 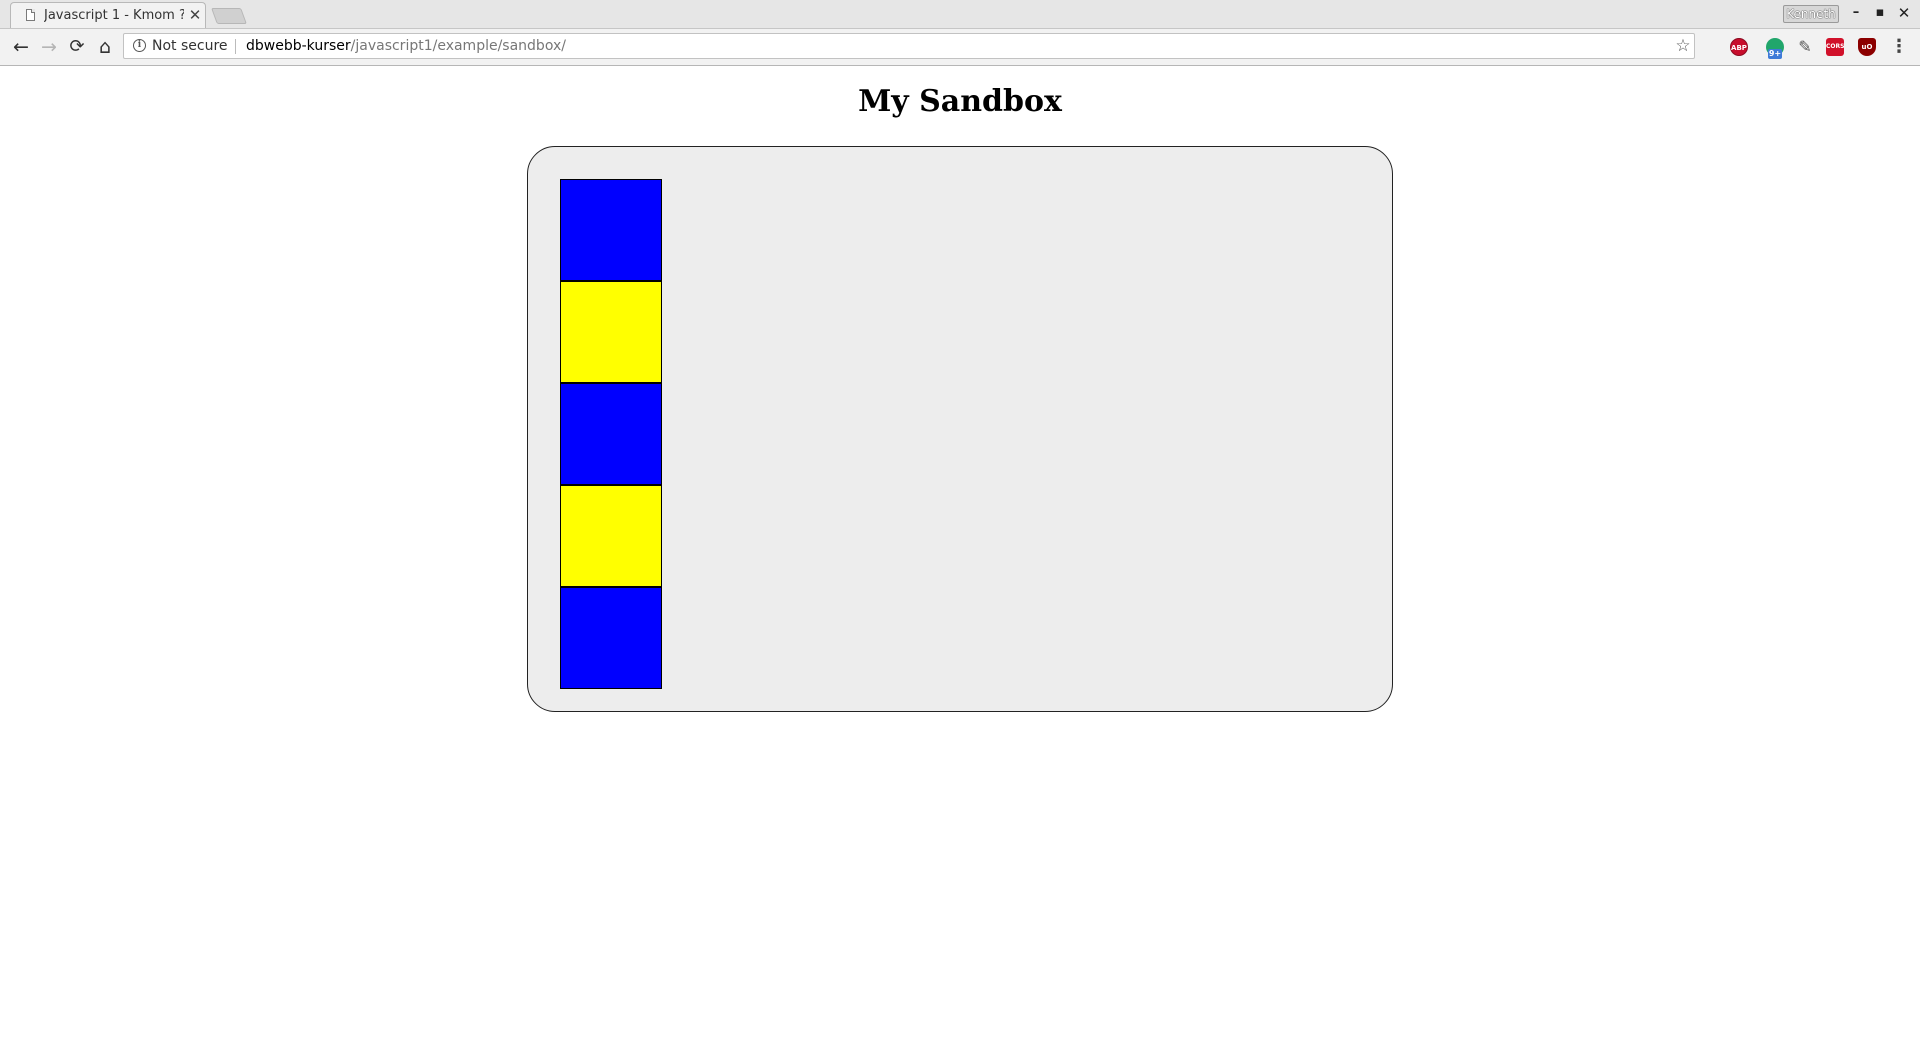 I want to click on bookmark-star-icon: ☆, so click(x=1683, y=46).